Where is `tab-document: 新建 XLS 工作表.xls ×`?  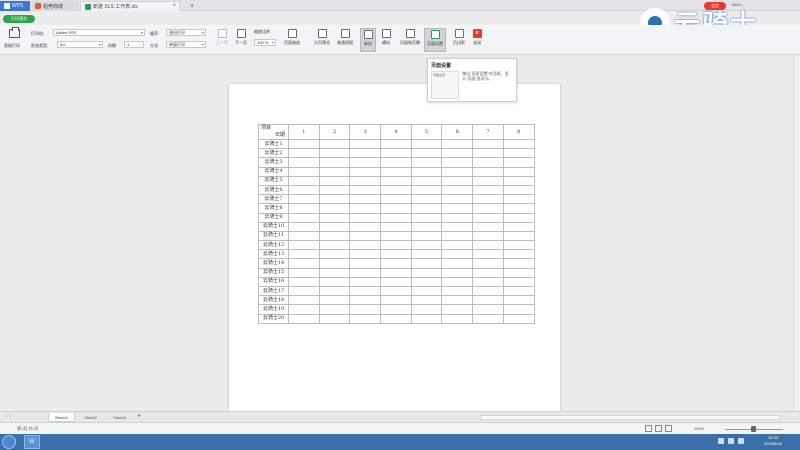
tab-document: 新建 XLS 工作表.xls × is located at coordinates (130, 6).